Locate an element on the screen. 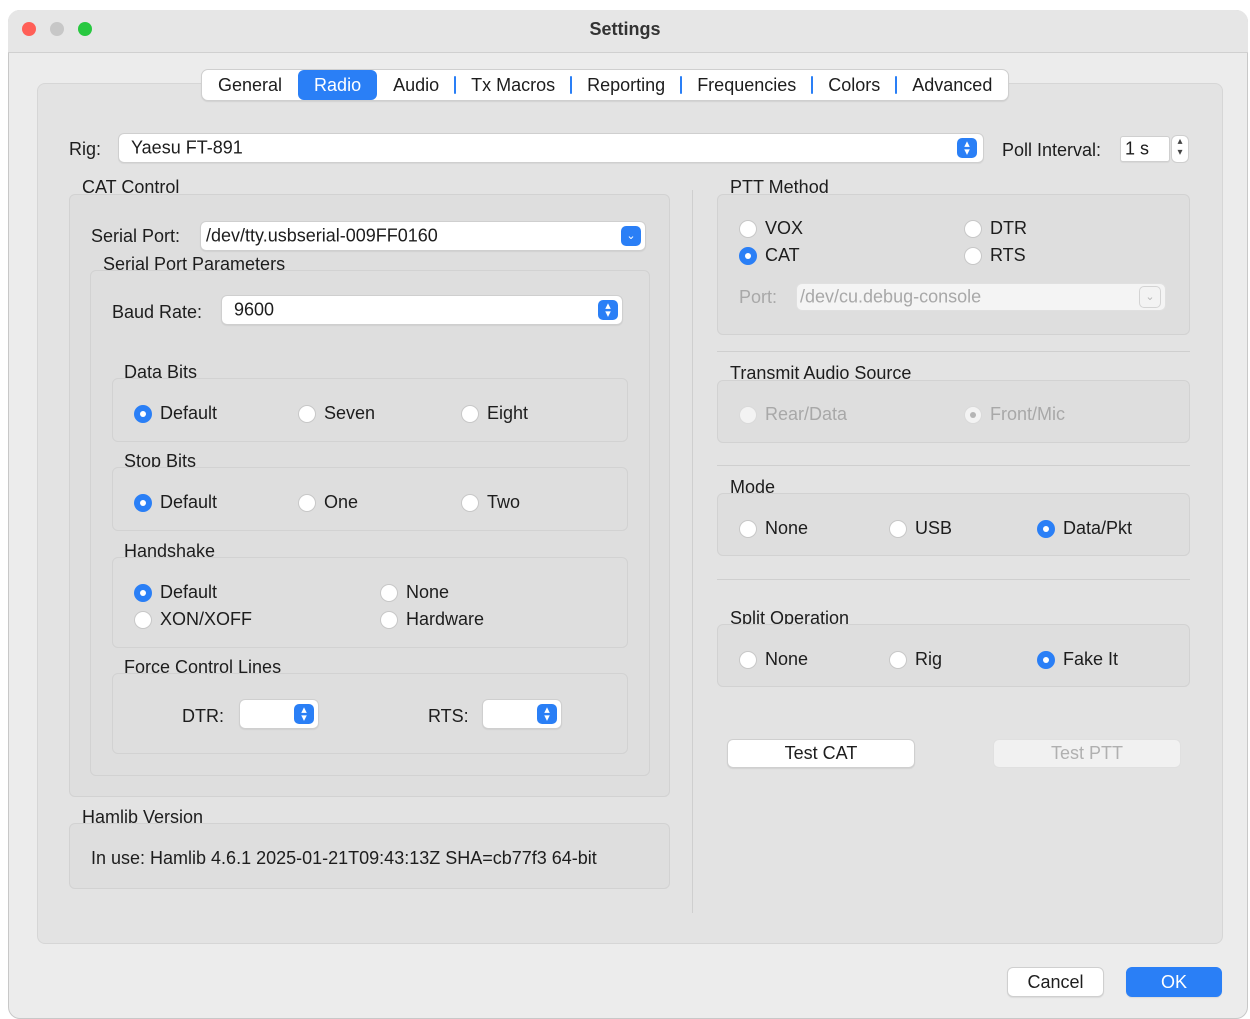 This screenshot has width=1250, height=1019. stop-bits-default-radio: Default is located at coordinates (175, 502).